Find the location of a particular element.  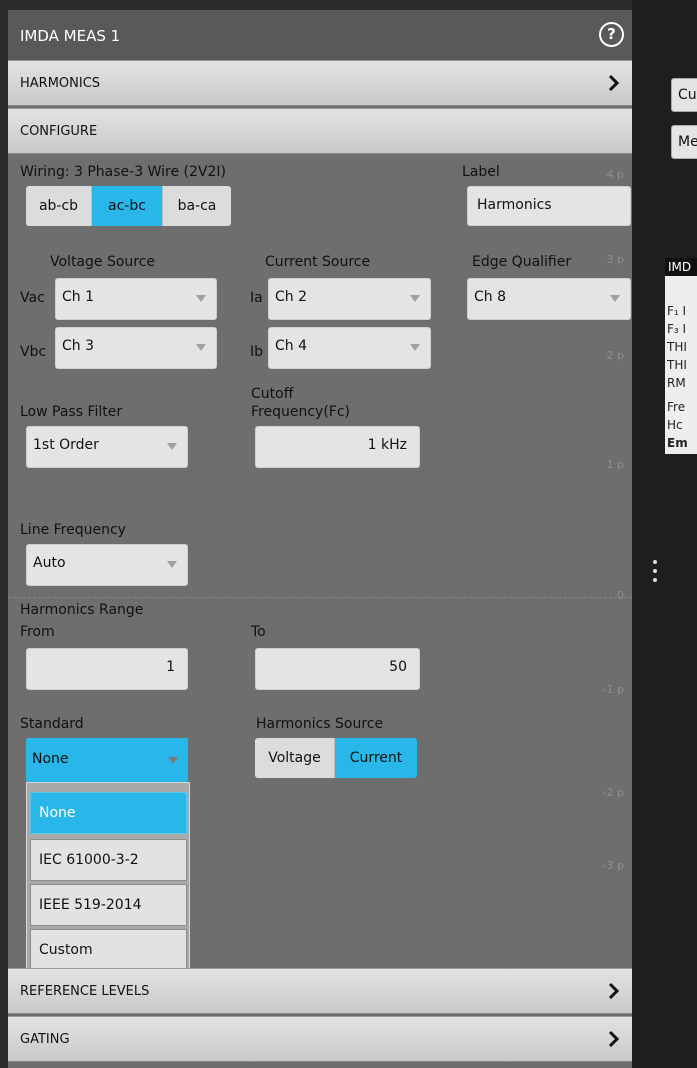

standard-option-none: None is located at coordinates (108, 813).